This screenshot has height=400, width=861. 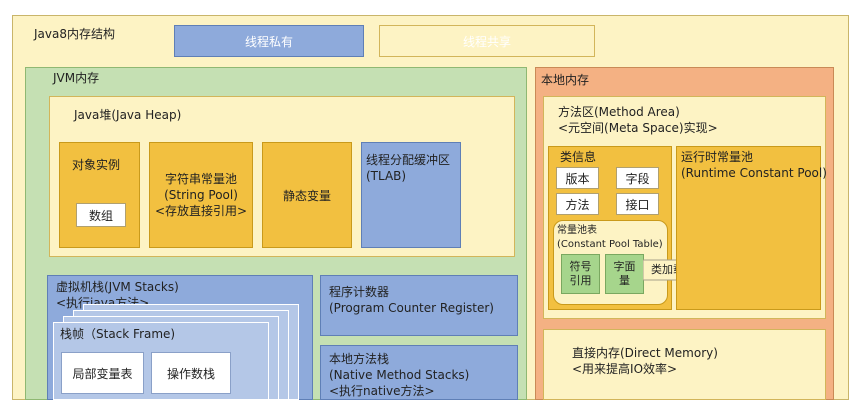 I want to click on runtime-constant-pool-label: 运行时常量池 (Runtime Constant Pool), so click(x=754, y=165).